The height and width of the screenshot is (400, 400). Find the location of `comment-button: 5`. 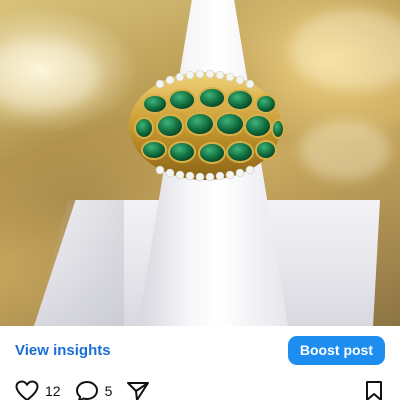

comment-button: 5 is located at coordinates (94, 390).